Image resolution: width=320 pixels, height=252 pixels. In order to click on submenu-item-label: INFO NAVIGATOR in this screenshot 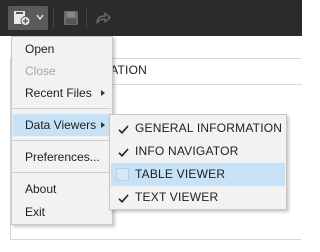, I will do `click(187, 151)`.